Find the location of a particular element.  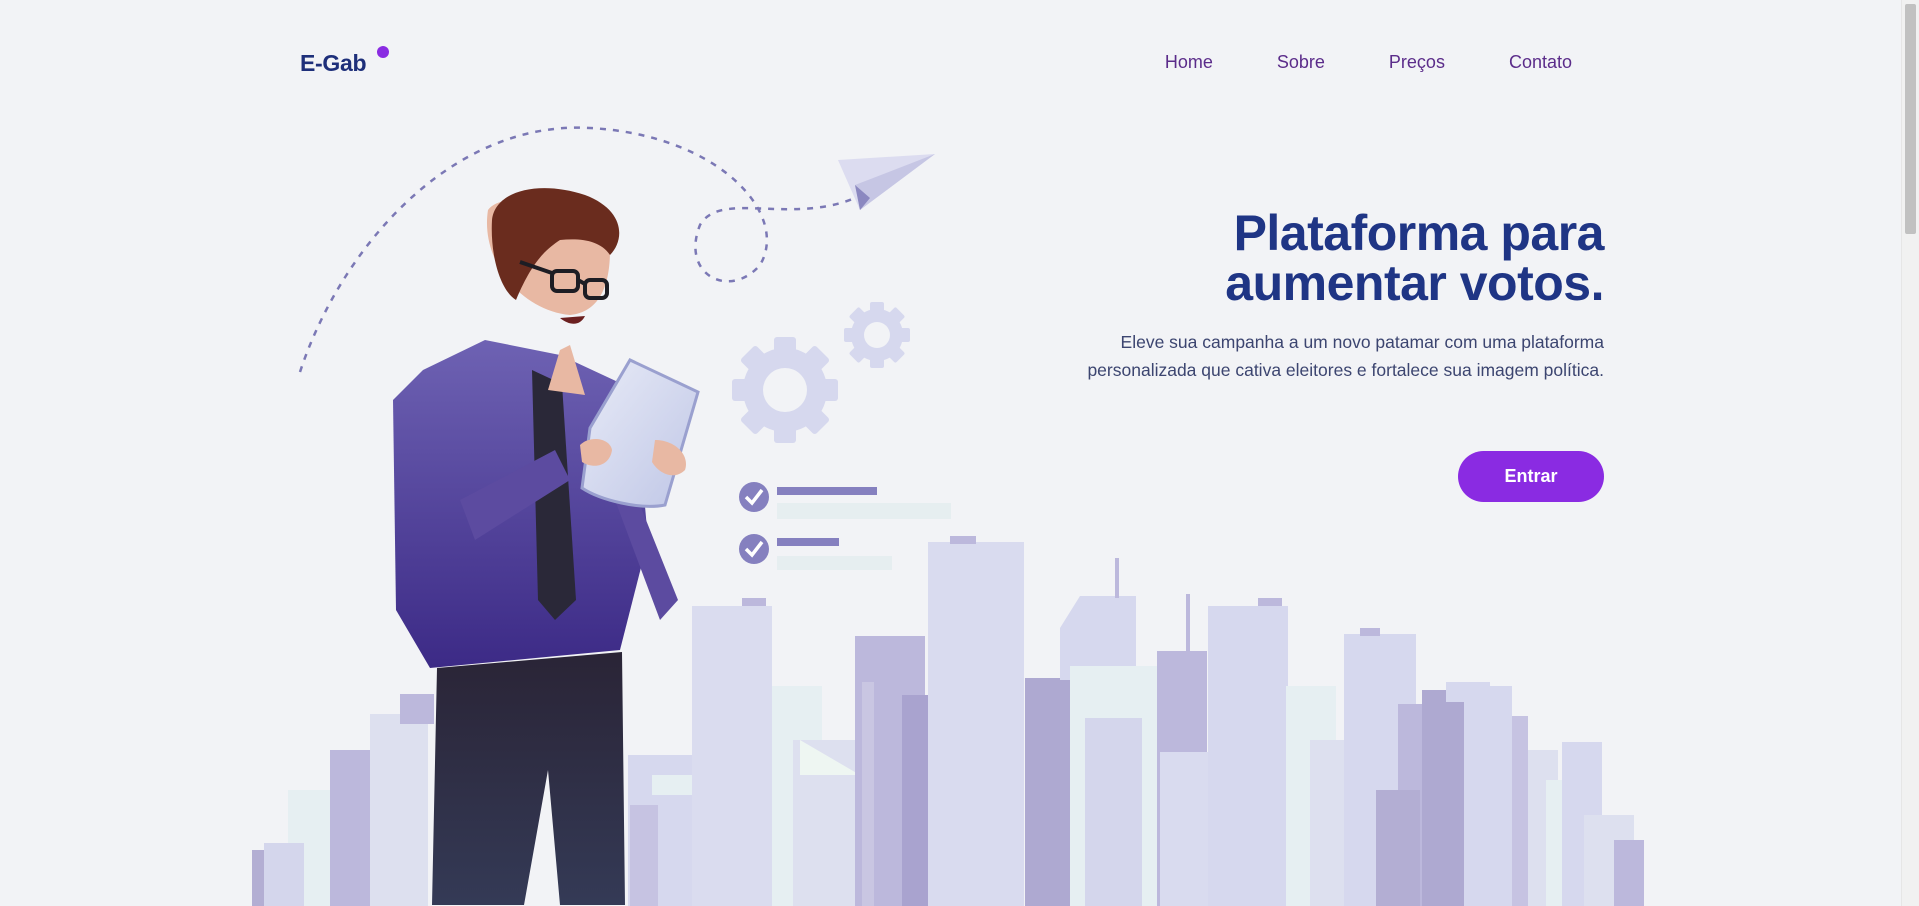

nav-sobre: Sobre is located at coordinates (1301, 62).